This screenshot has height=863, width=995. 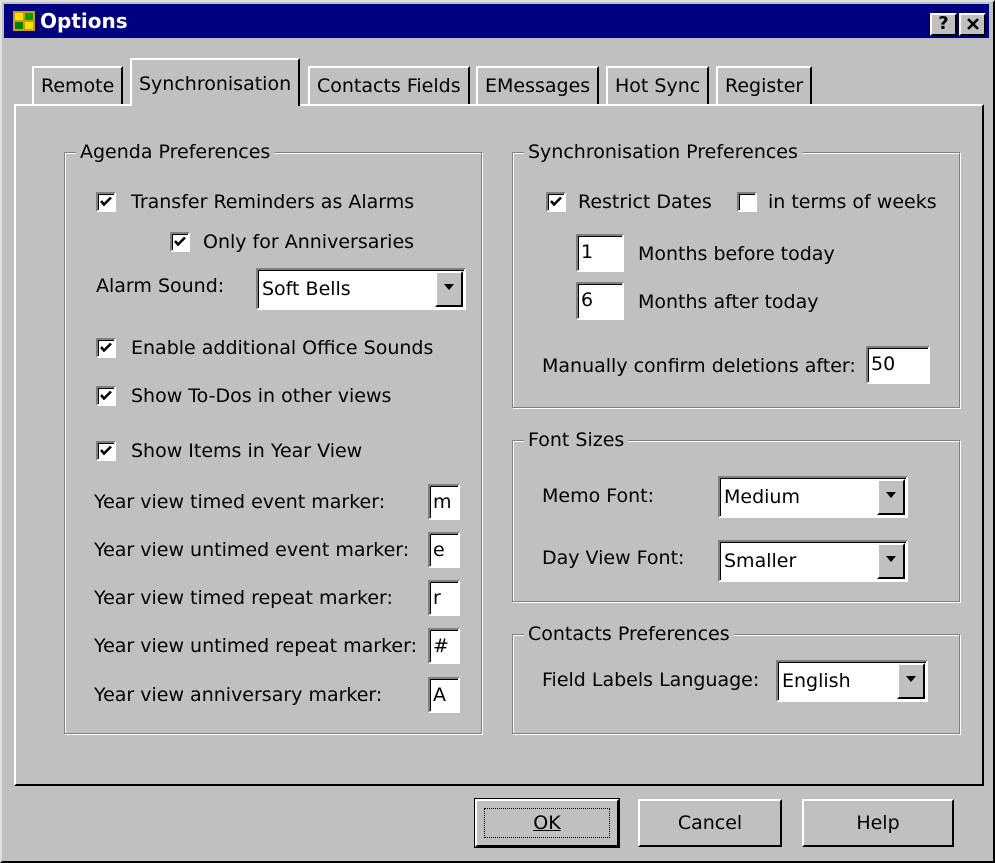 I want to click on memo-font-dropdown-button, so click(x=891, y=497).